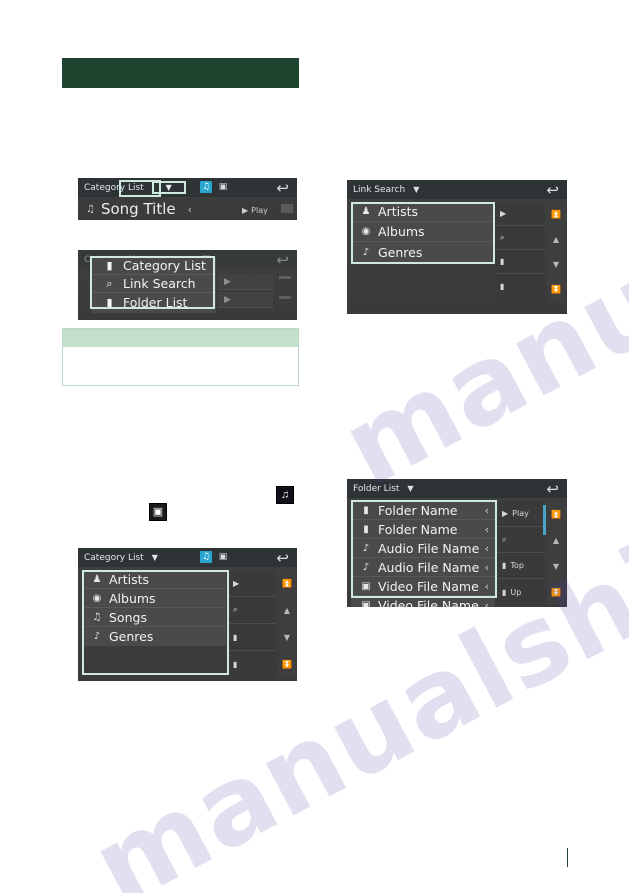  Describe the element at coordinates (521, 566) in the screenshot. I see `top-folder-button: ▮ Top` at that location.